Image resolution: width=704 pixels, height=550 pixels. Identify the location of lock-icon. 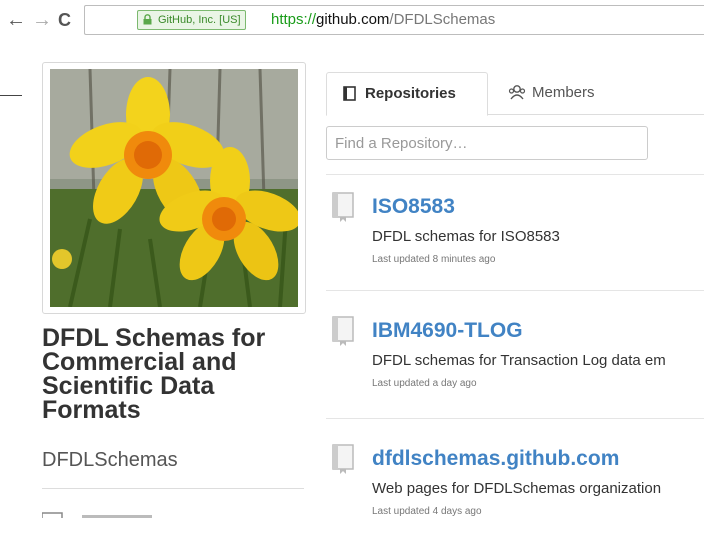
(147, 19).